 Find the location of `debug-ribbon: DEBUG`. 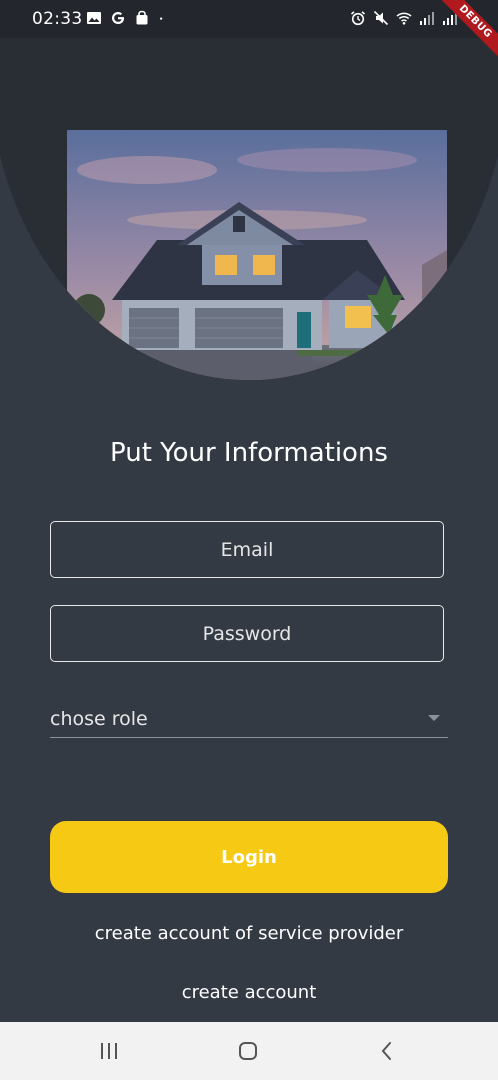

debug-ribbon: DEBUG is located at coordinates (468, 30).